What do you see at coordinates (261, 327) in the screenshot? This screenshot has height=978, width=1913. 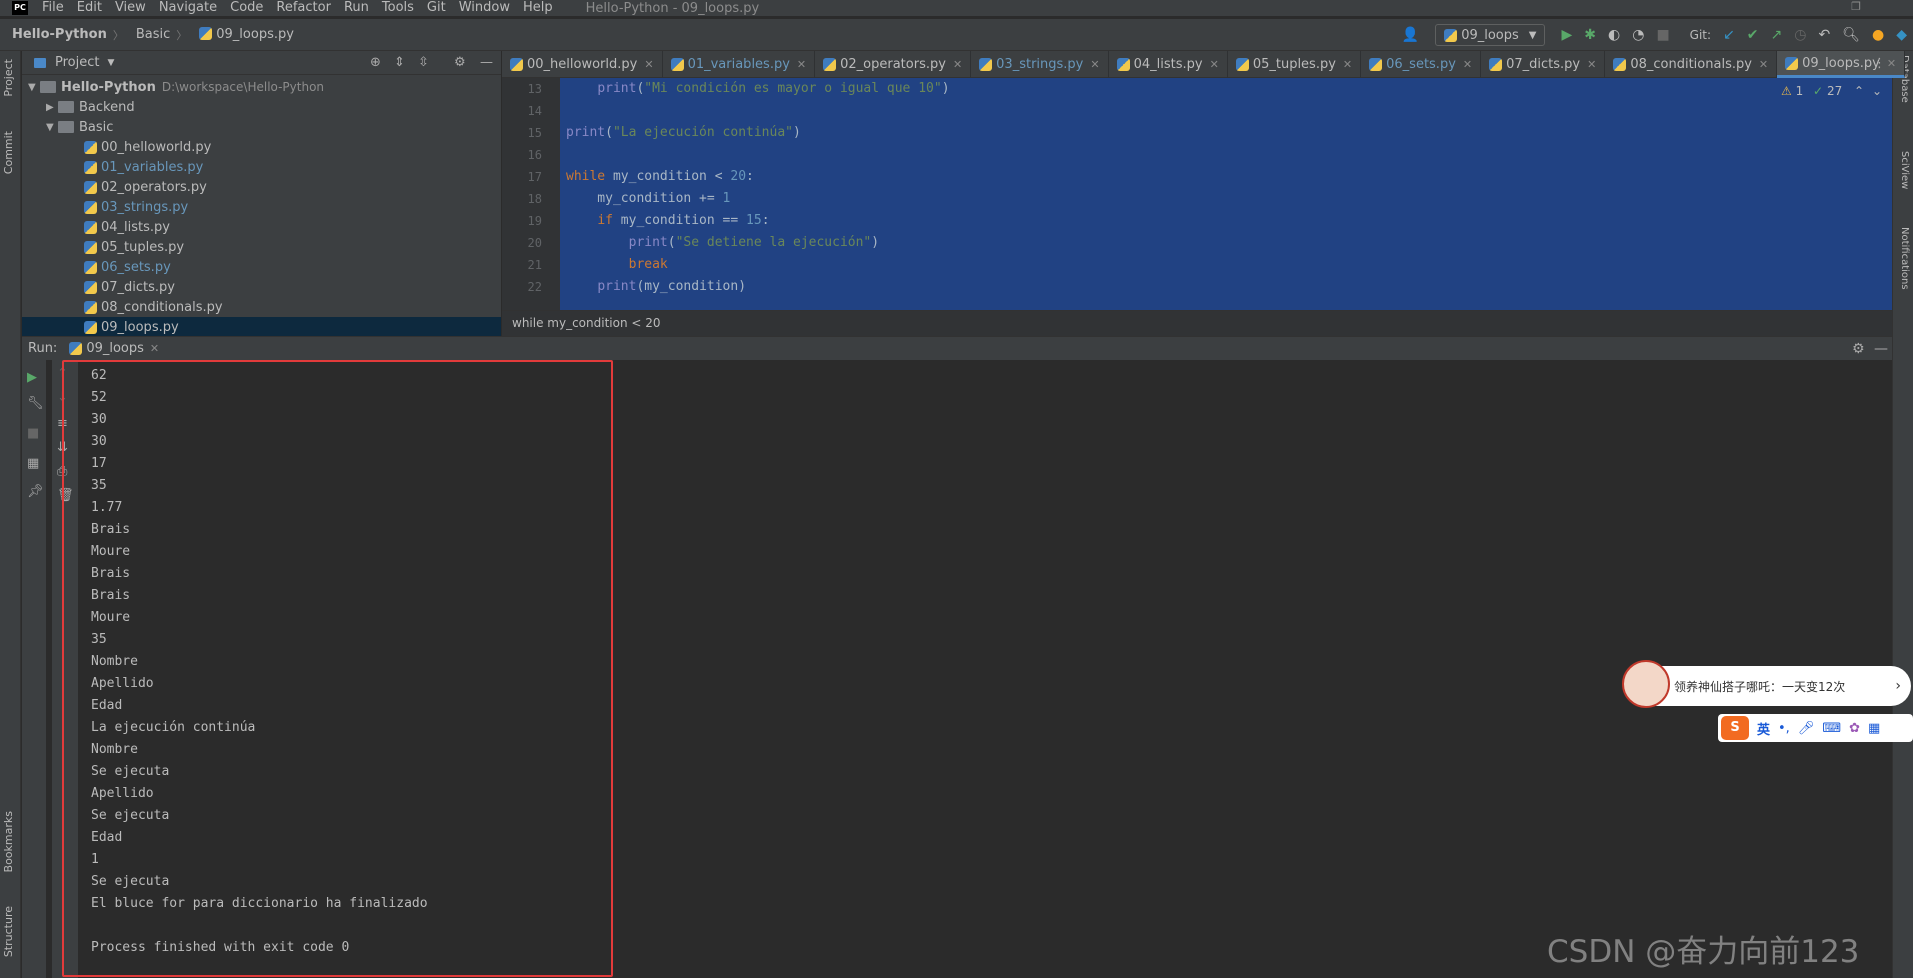 I see `tree-file-selected: 09_loops.py` at bounding box center [261, 327].